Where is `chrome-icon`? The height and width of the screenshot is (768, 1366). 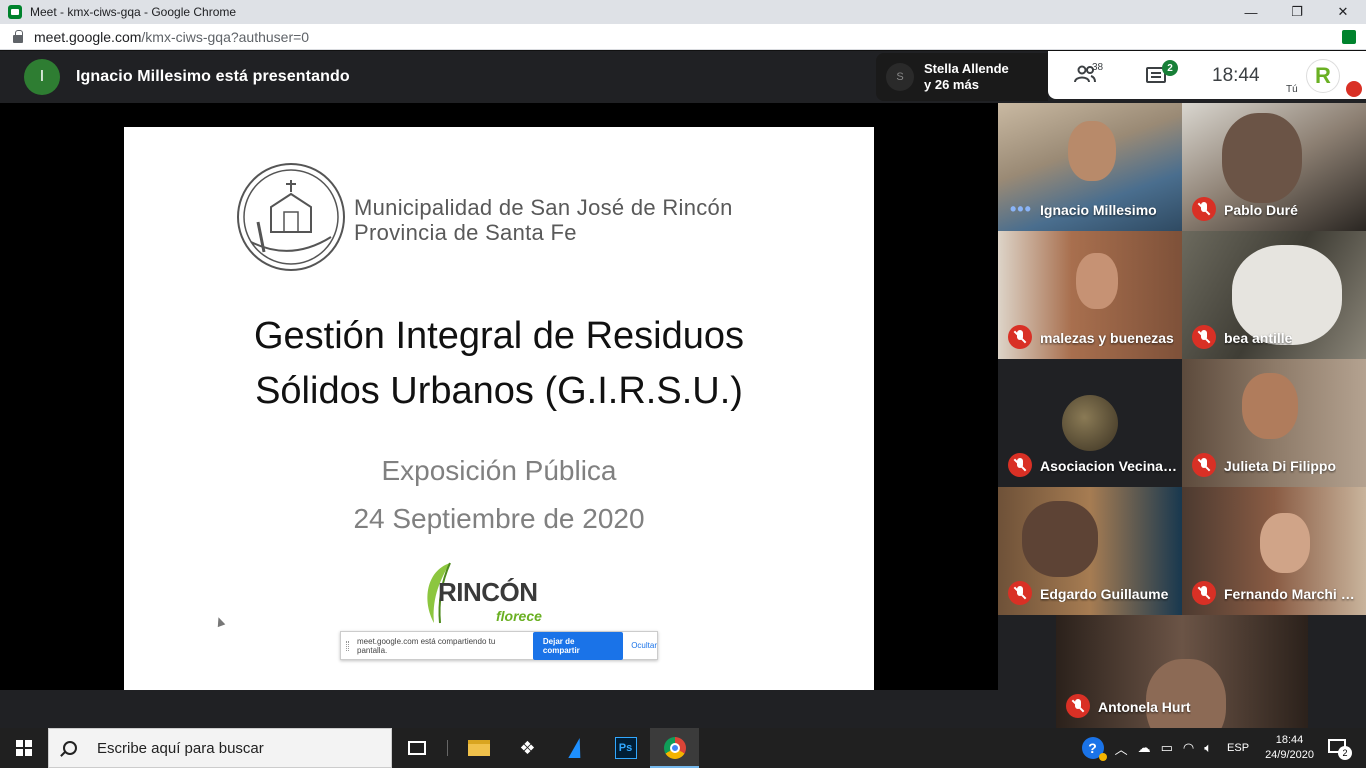
chrome-icon is located at coordinates (674, 748).